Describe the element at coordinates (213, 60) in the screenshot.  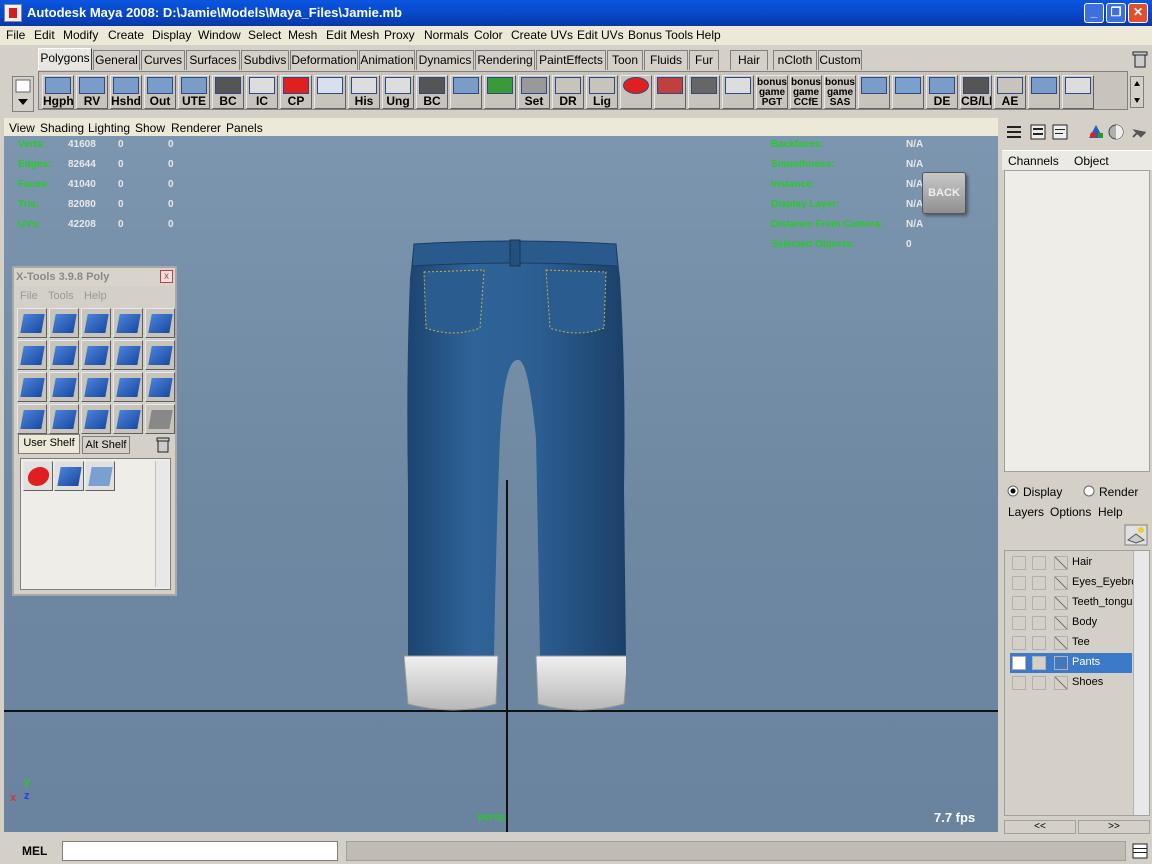
I see `shelf-tab-surfaces: Surfaces` at that location.